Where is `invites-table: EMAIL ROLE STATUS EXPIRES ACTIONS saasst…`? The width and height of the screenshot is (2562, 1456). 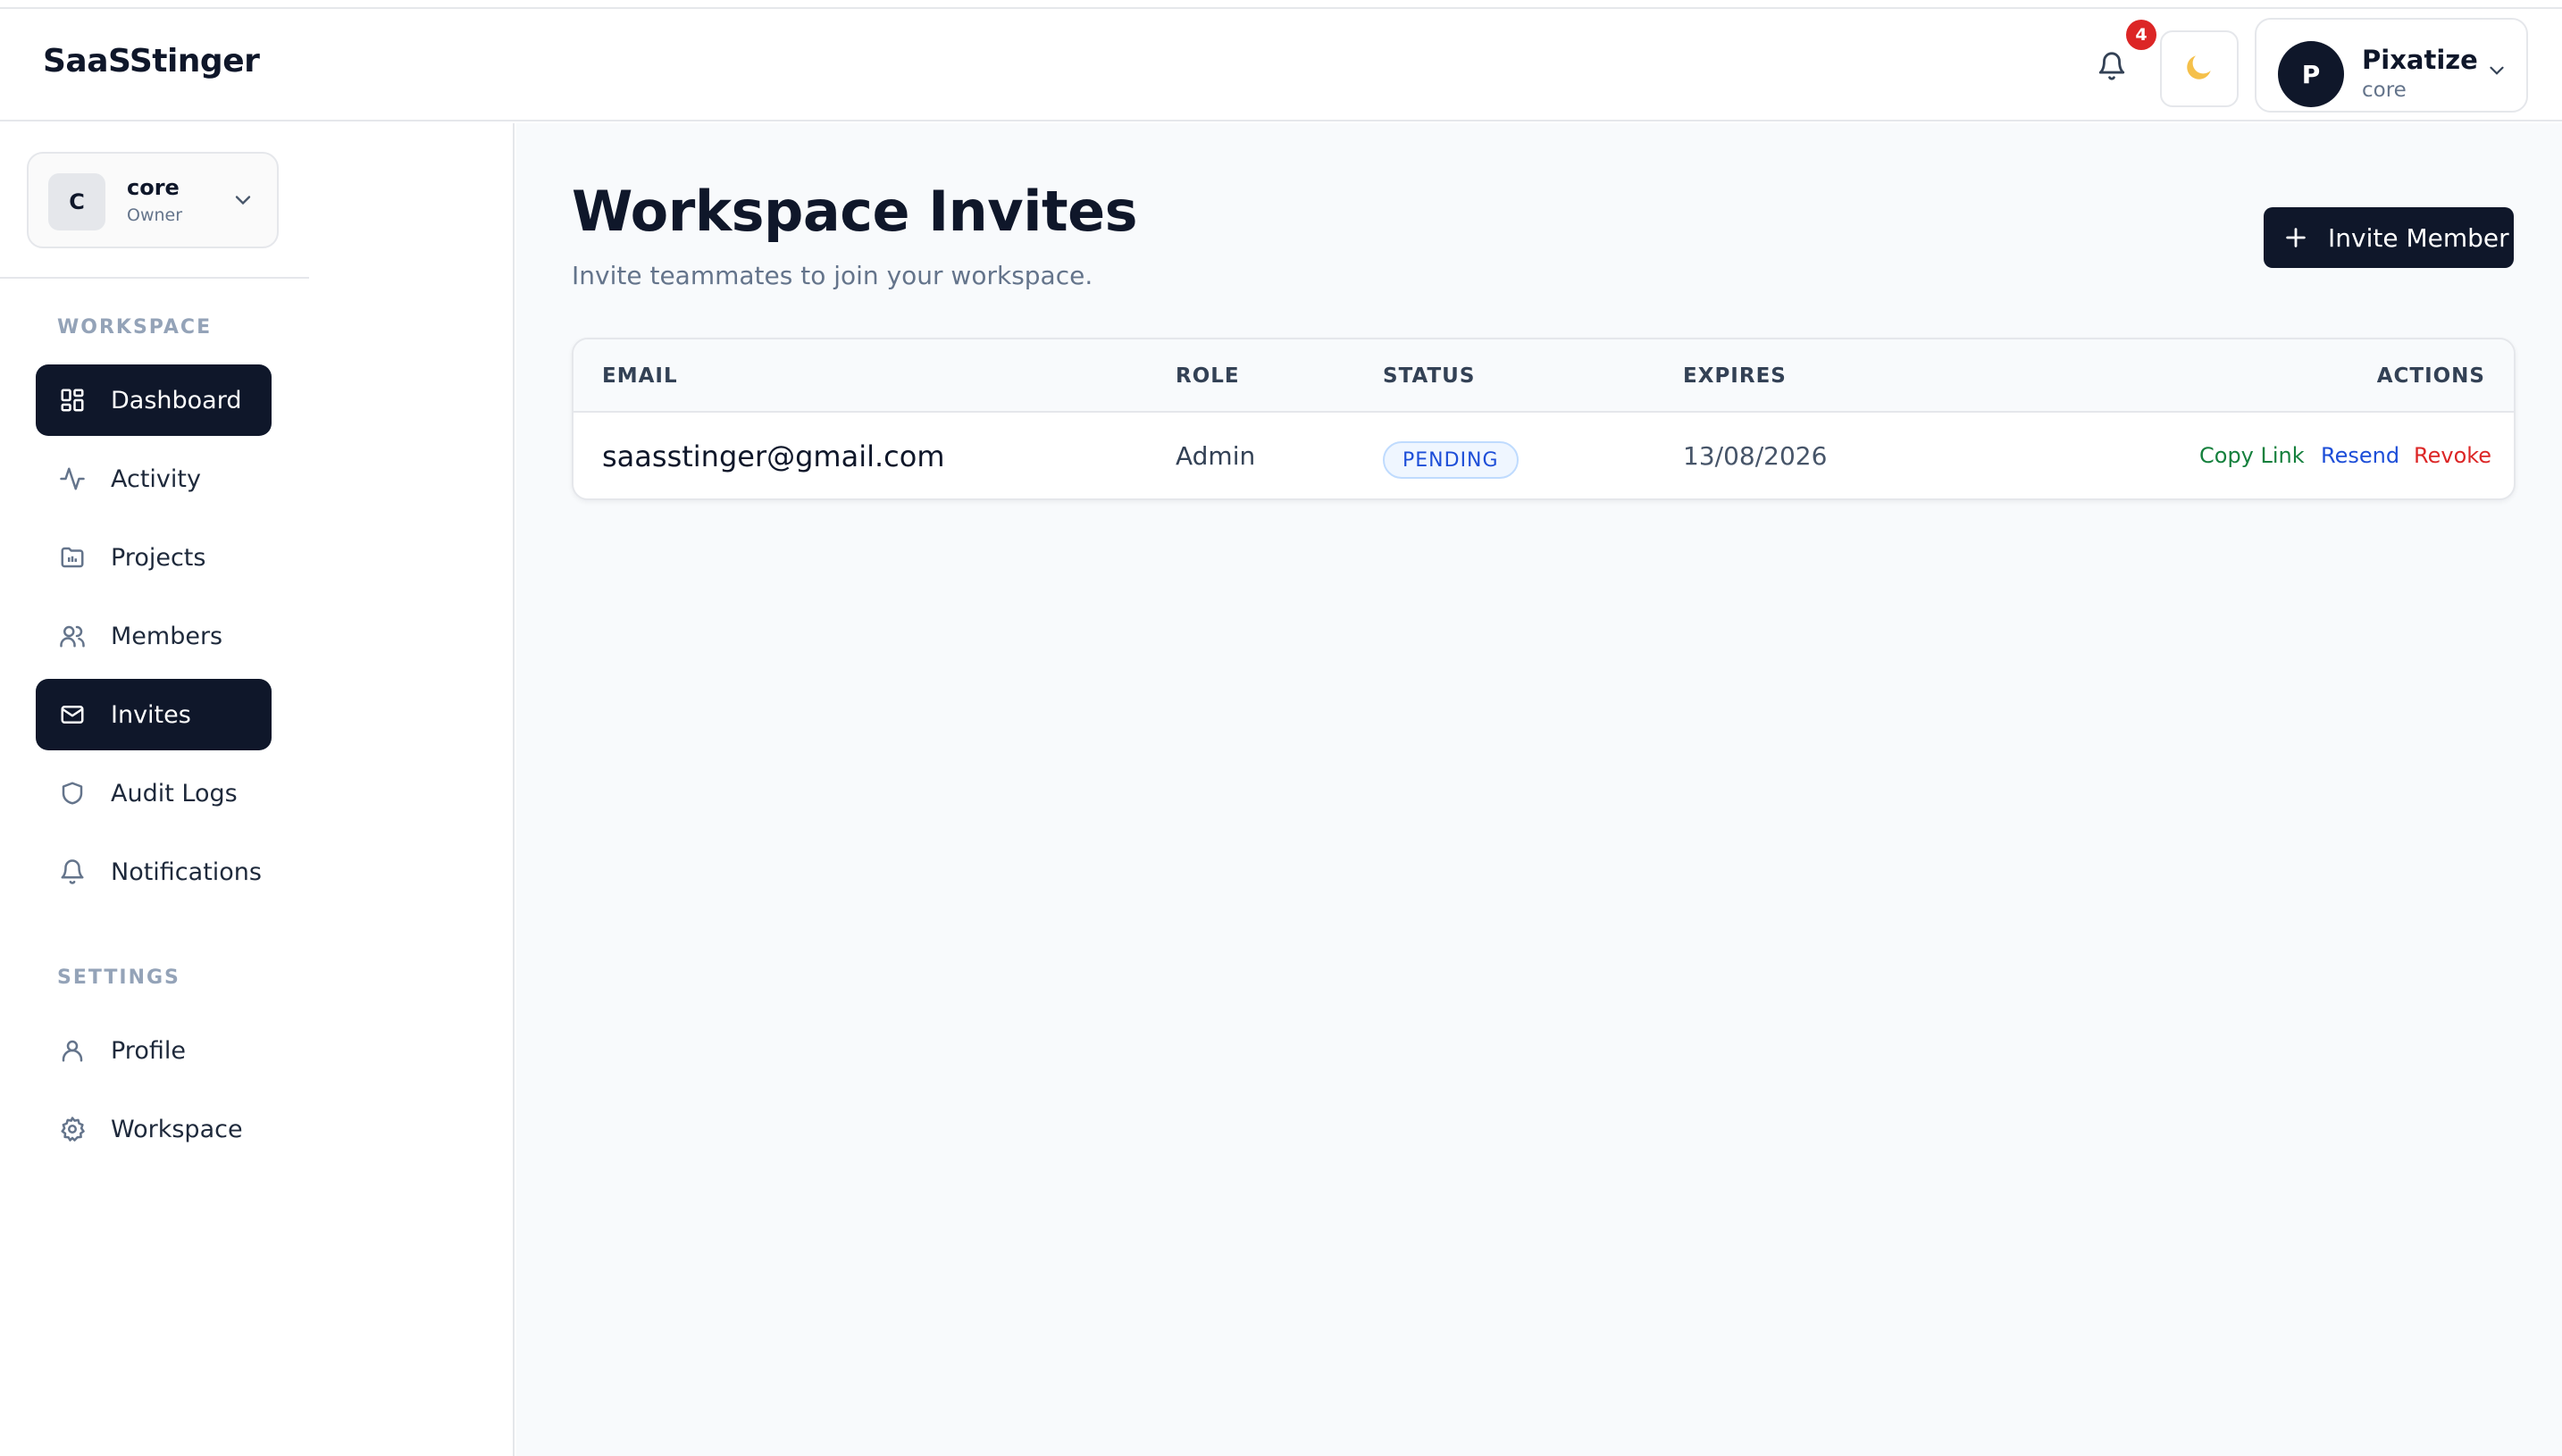 invites-table: EMAIL ROLE STATUS EXPIRES ACTIONS saasst… is located at coordinates (1544, 419).